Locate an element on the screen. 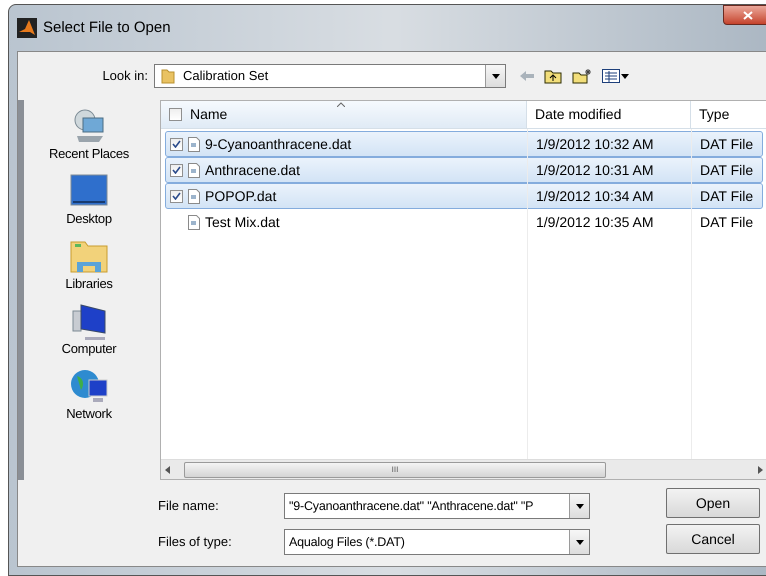 This screenshot has height=576, width=766. date-cell-text: 1/9/2012 10:35 AM is located at coordinates (595, 222).